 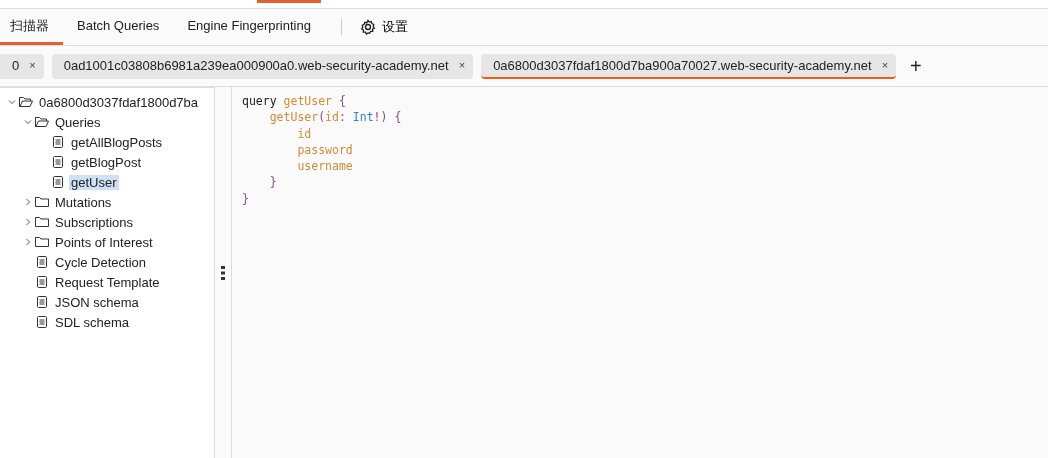 I want to click on tree-item: SDL schema, so click(x=92, y=322).